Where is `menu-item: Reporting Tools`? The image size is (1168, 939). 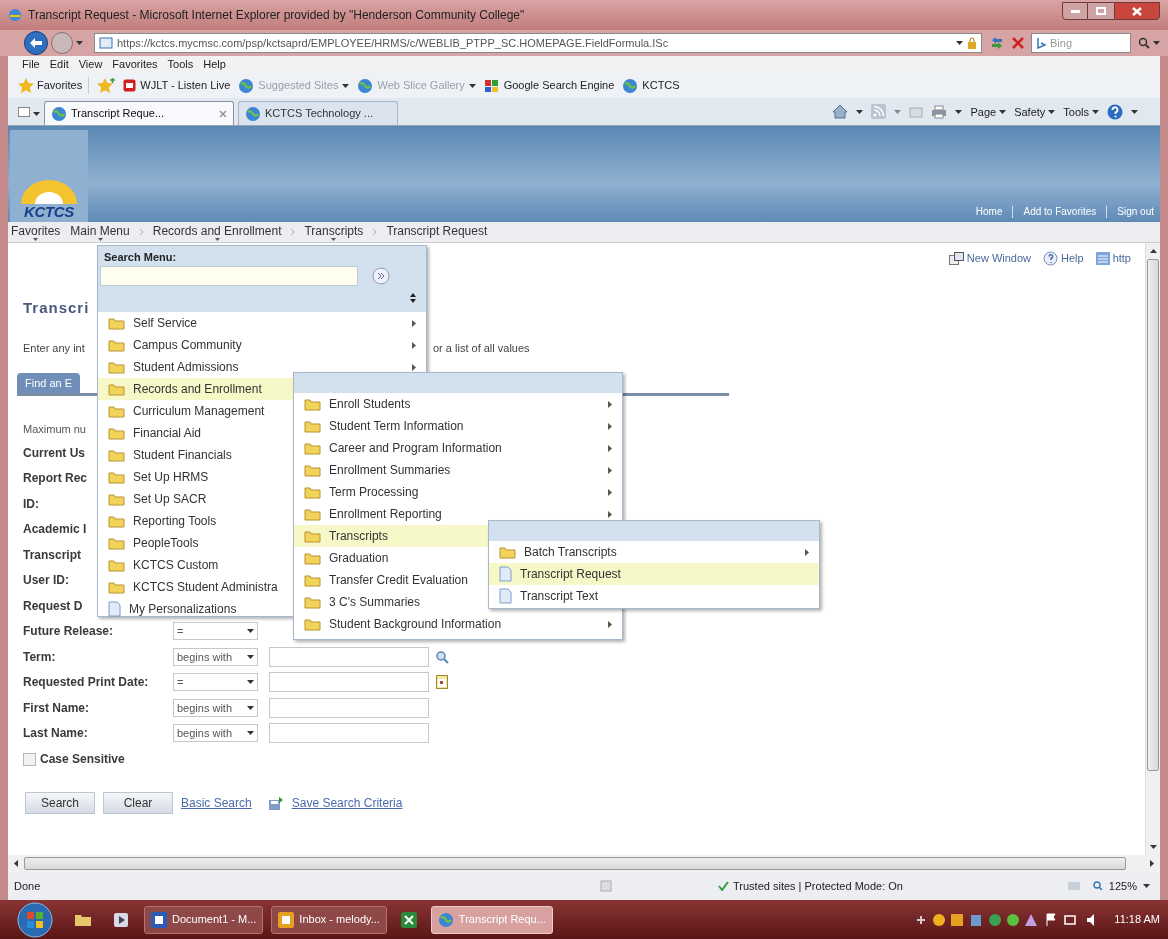
menu-item: Reporting Tools is located at coordinates (195, 521).